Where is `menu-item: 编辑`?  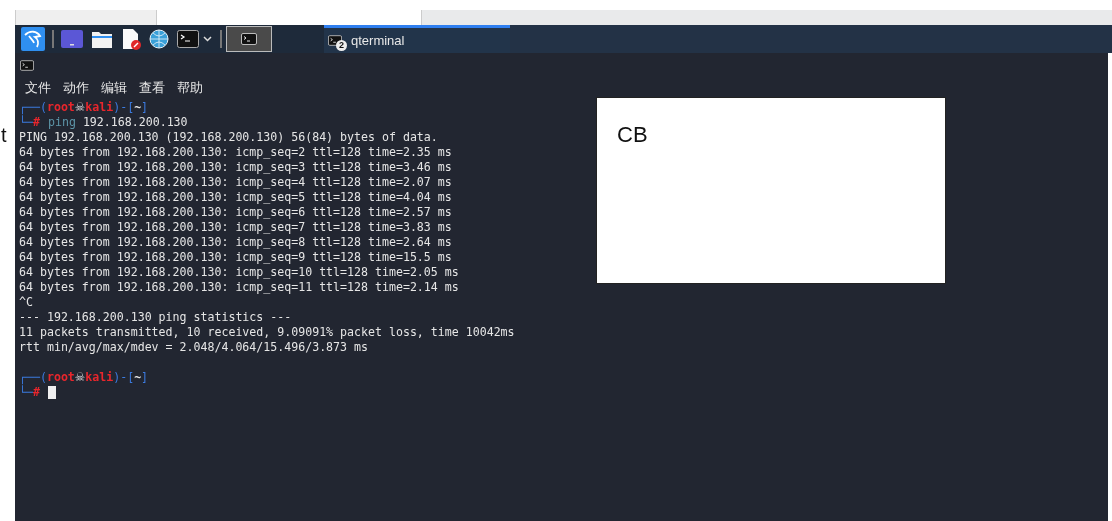
menu-item: 编辑 is located at coordinates (114, 87).